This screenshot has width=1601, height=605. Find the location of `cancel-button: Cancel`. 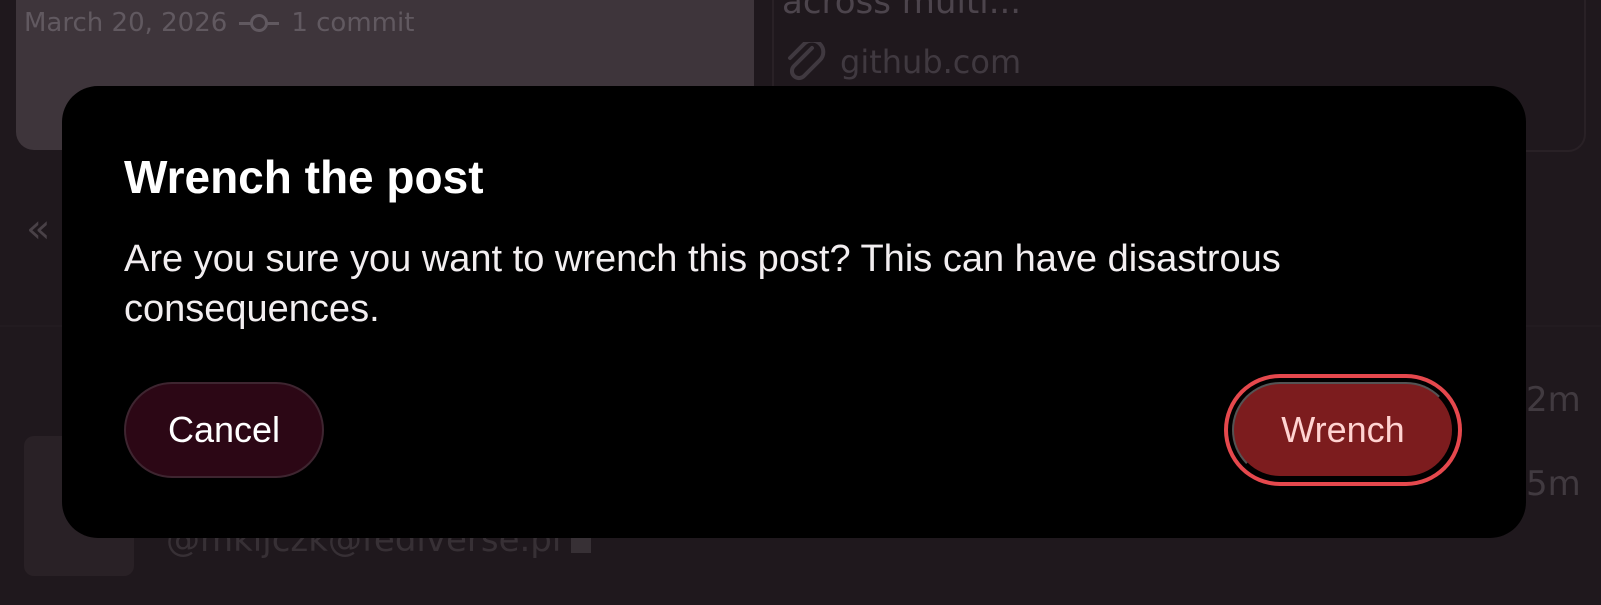

cancel-button: Cancel is located at coordinates (224, 430).